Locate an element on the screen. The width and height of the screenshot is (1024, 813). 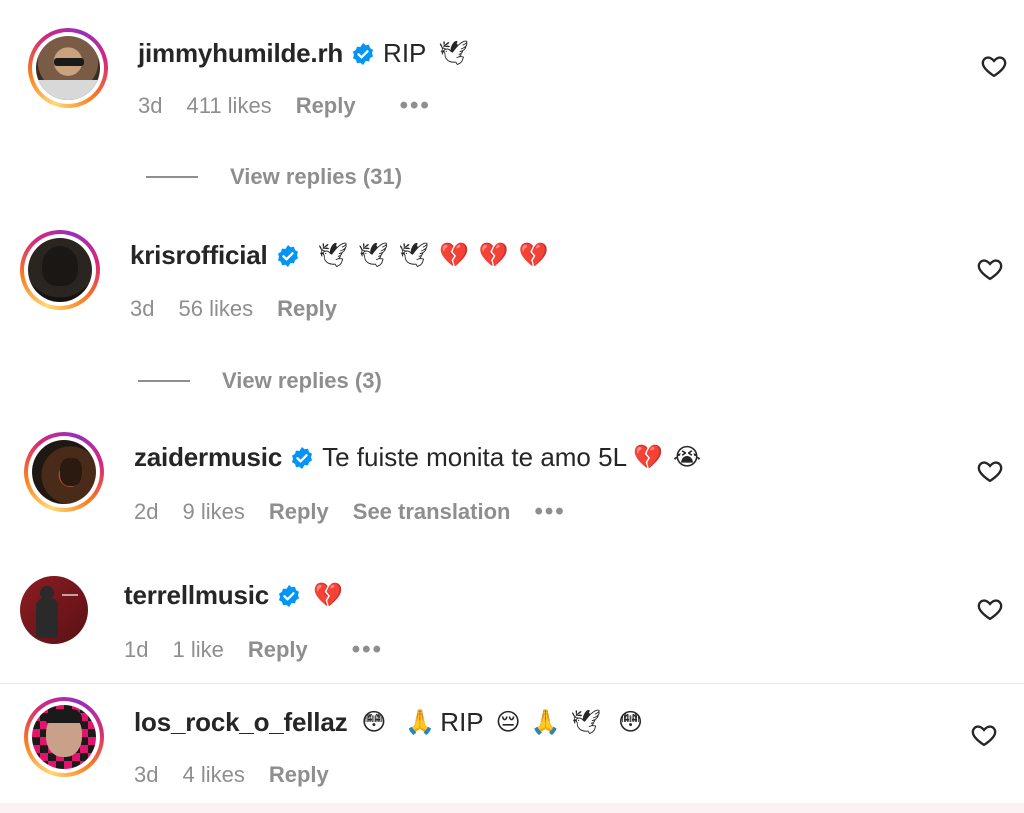
bottom-edge is located at coordinates (512, 808).